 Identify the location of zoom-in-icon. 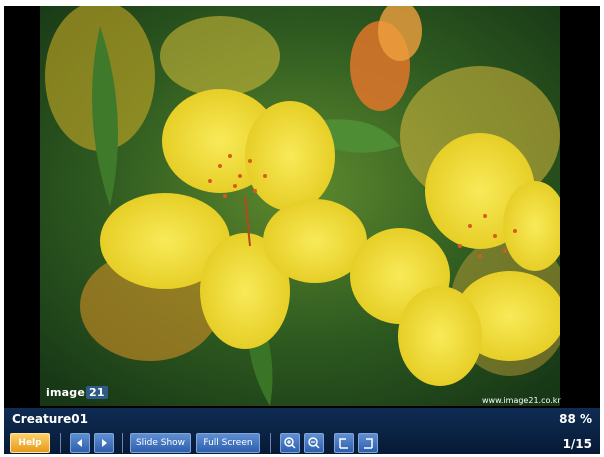
(290, 443).